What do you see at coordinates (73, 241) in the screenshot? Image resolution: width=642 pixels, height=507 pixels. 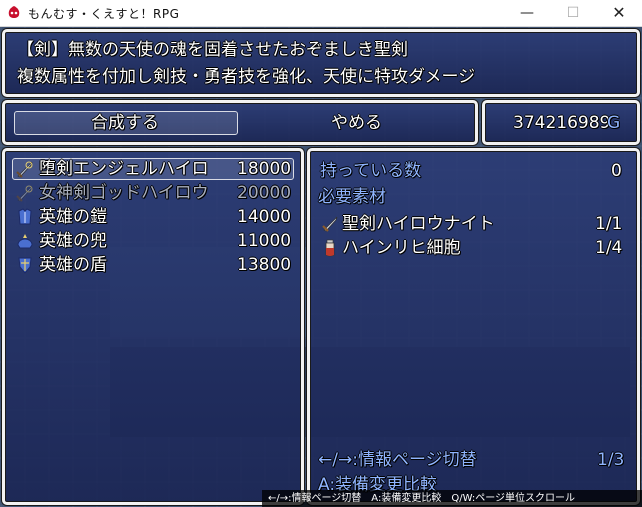 I see `recipe-name-4: 英雄の兜` at bounding box center [73, 241].